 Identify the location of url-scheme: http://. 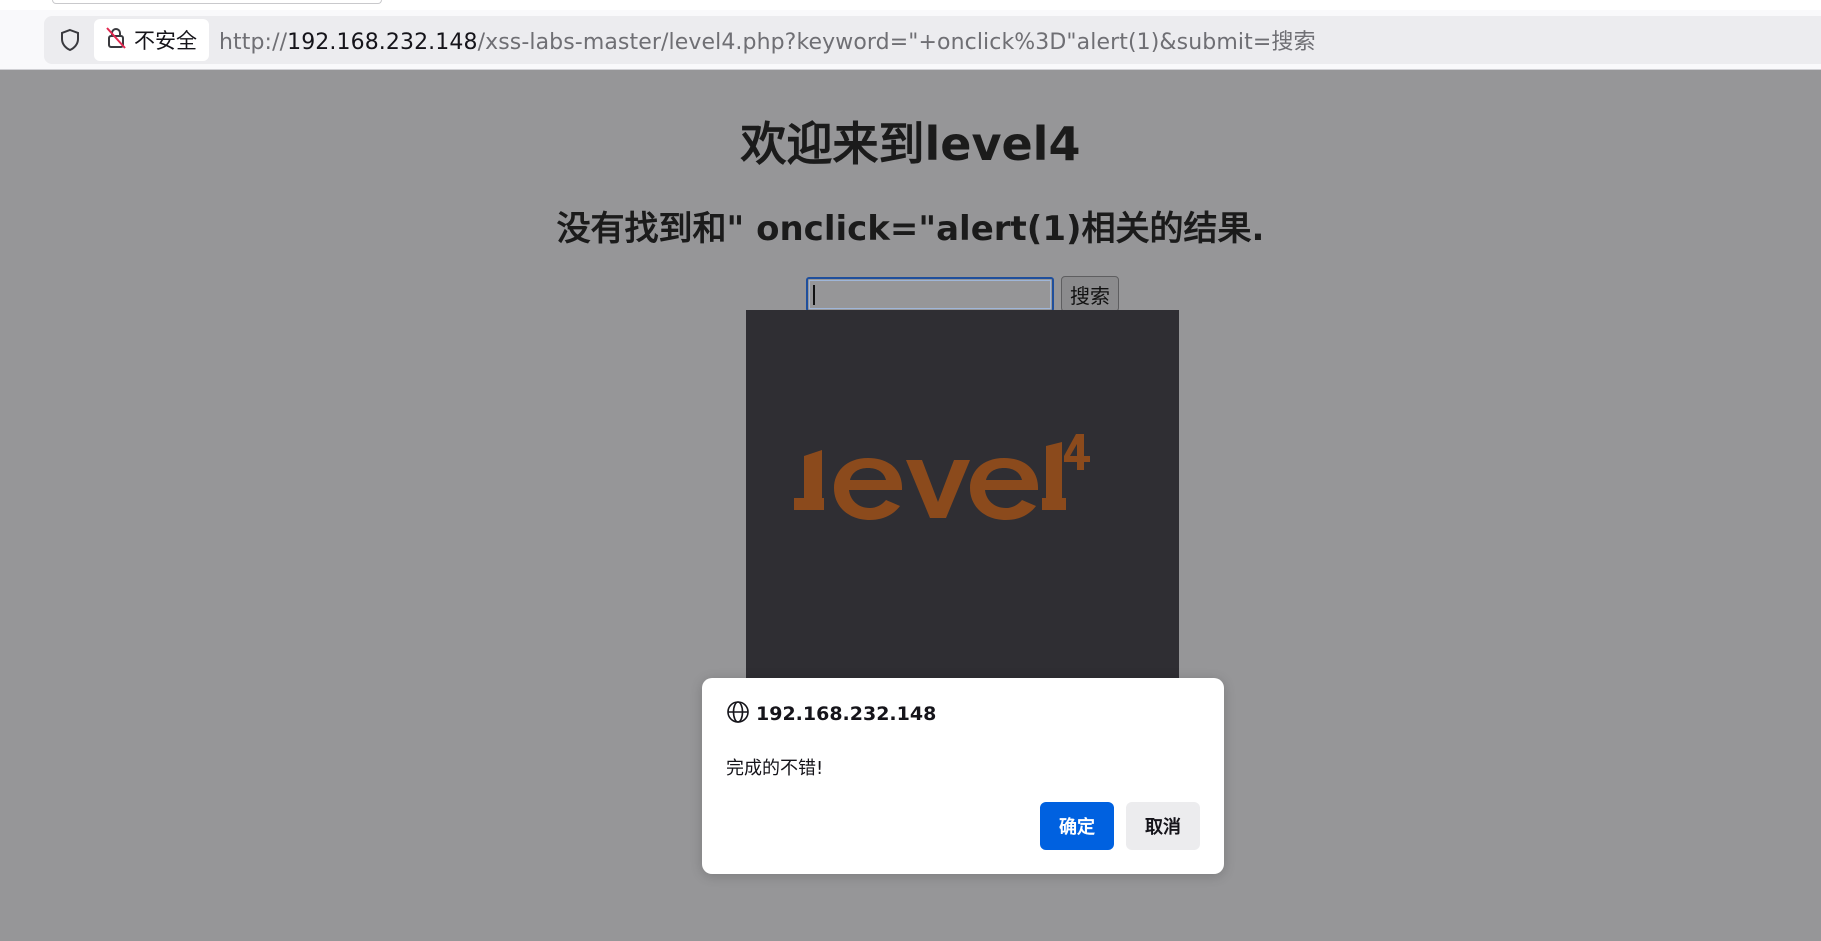
(253, 42).